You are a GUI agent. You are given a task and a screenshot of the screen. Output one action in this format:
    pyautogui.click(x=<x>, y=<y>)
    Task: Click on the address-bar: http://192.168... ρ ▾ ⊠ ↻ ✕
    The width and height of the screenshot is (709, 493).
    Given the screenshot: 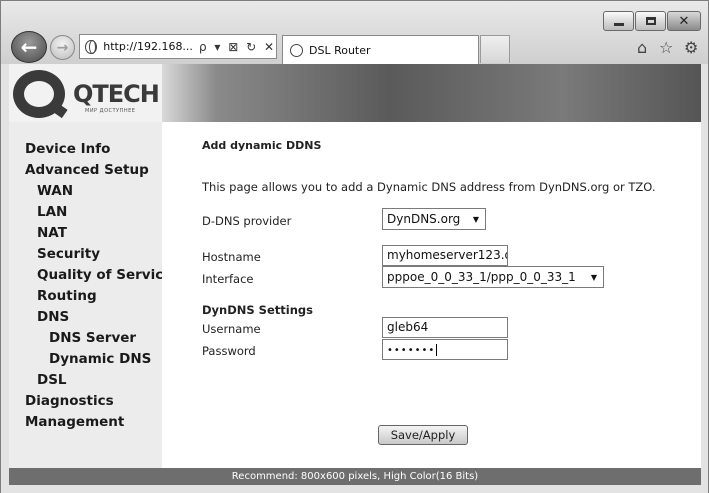 What is the action you would take?
    pyautogui.click(x=178, y=46)
    